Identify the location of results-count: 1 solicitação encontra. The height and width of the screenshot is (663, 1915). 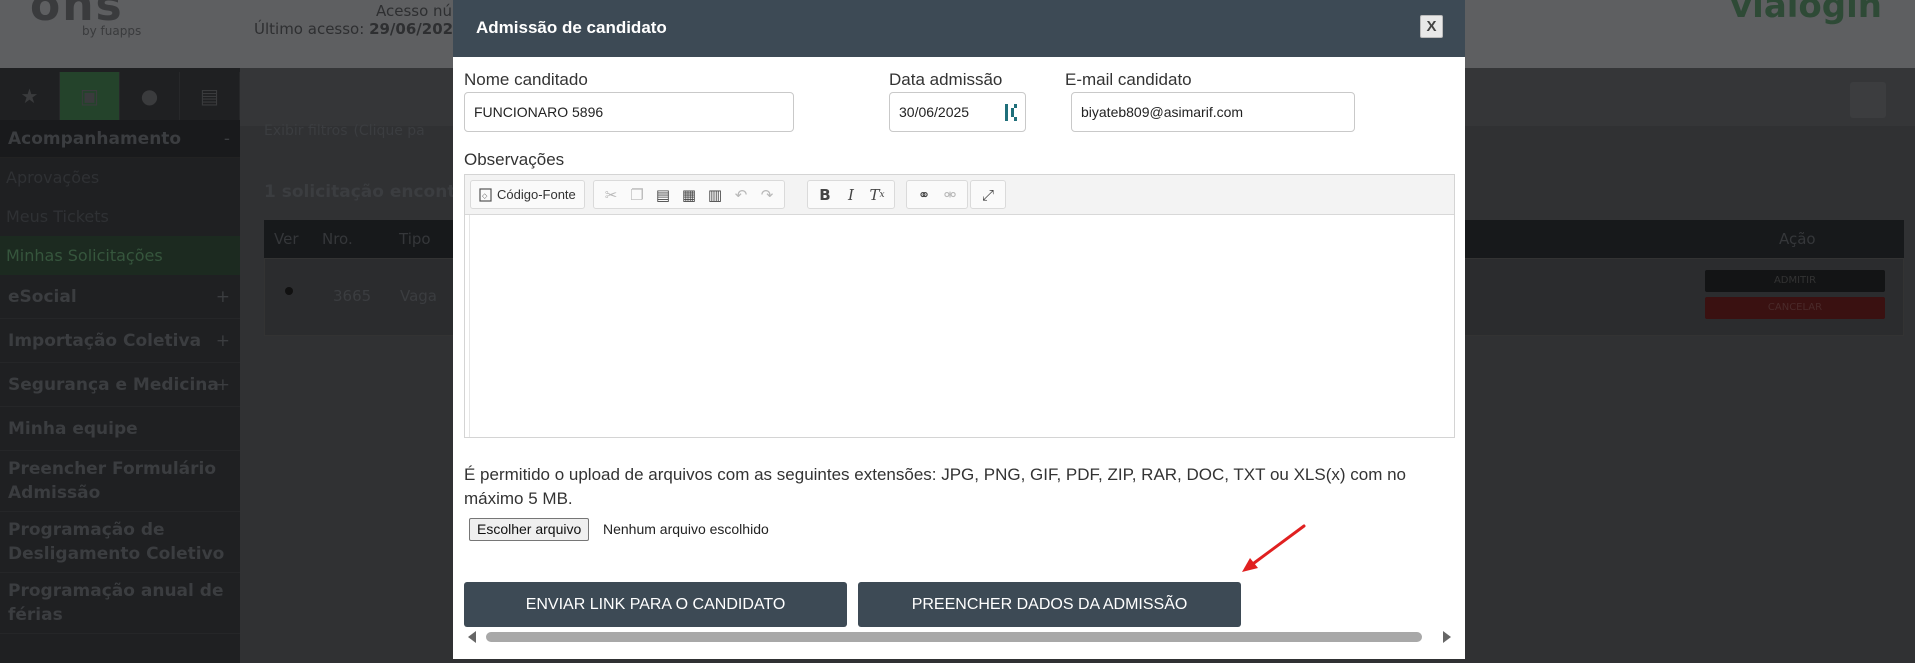
(370, 192).